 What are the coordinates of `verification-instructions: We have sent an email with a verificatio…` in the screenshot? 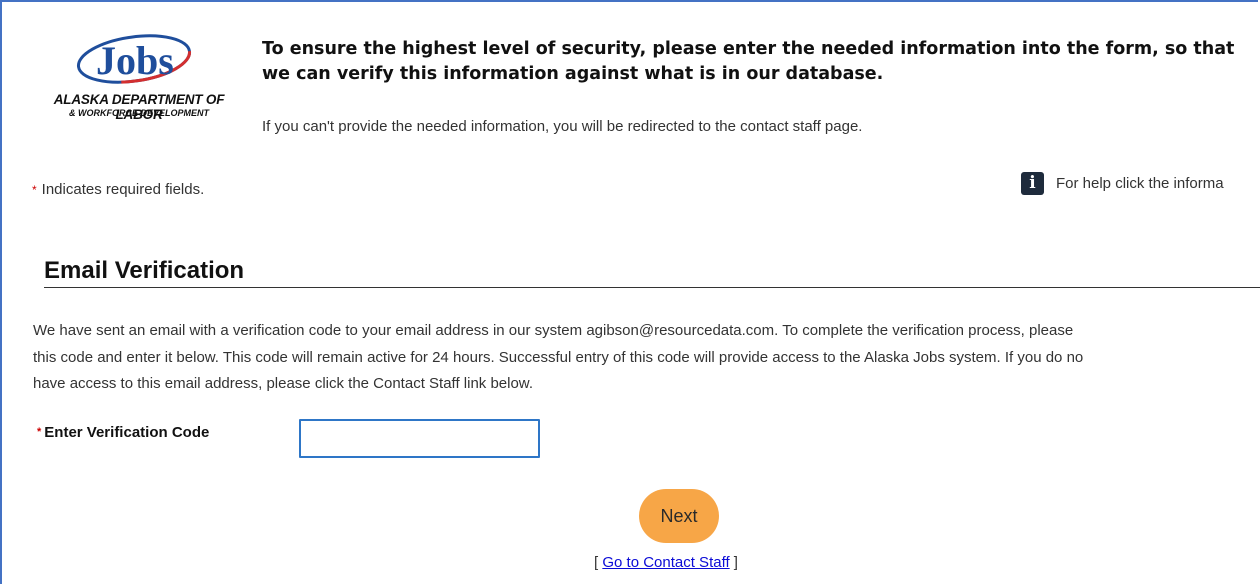 It's located at (646, 358).